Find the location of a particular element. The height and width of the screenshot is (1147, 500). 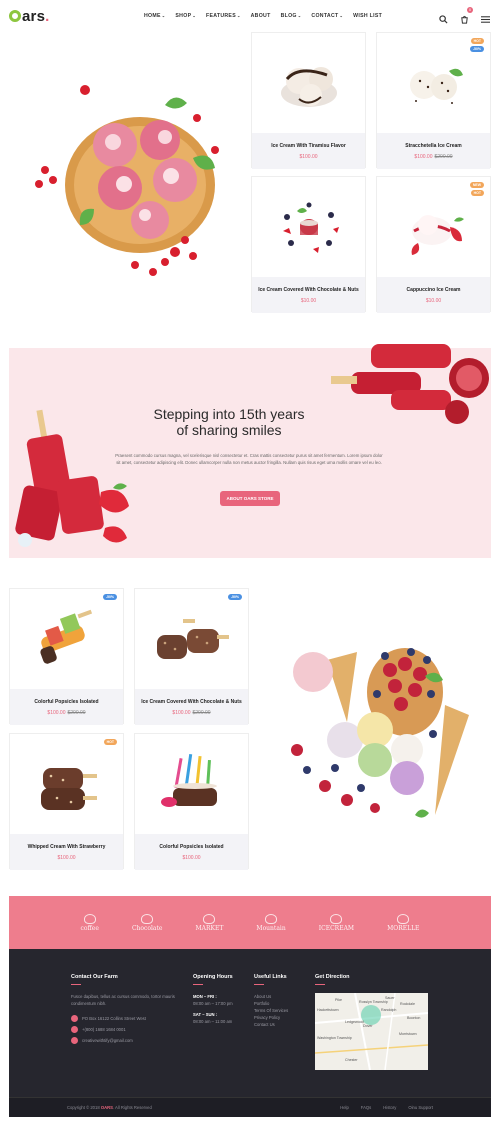

footer-heading: Contact Our Farm is located at coordinates (94, 977).